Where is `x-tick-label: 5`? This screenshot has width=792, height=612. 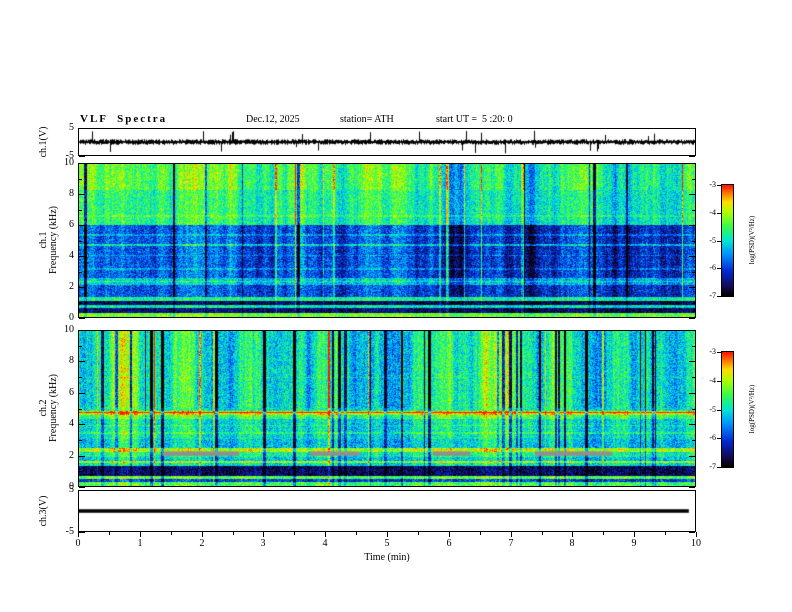
x-tick-label: 5 is located at coordinates (387, 543).